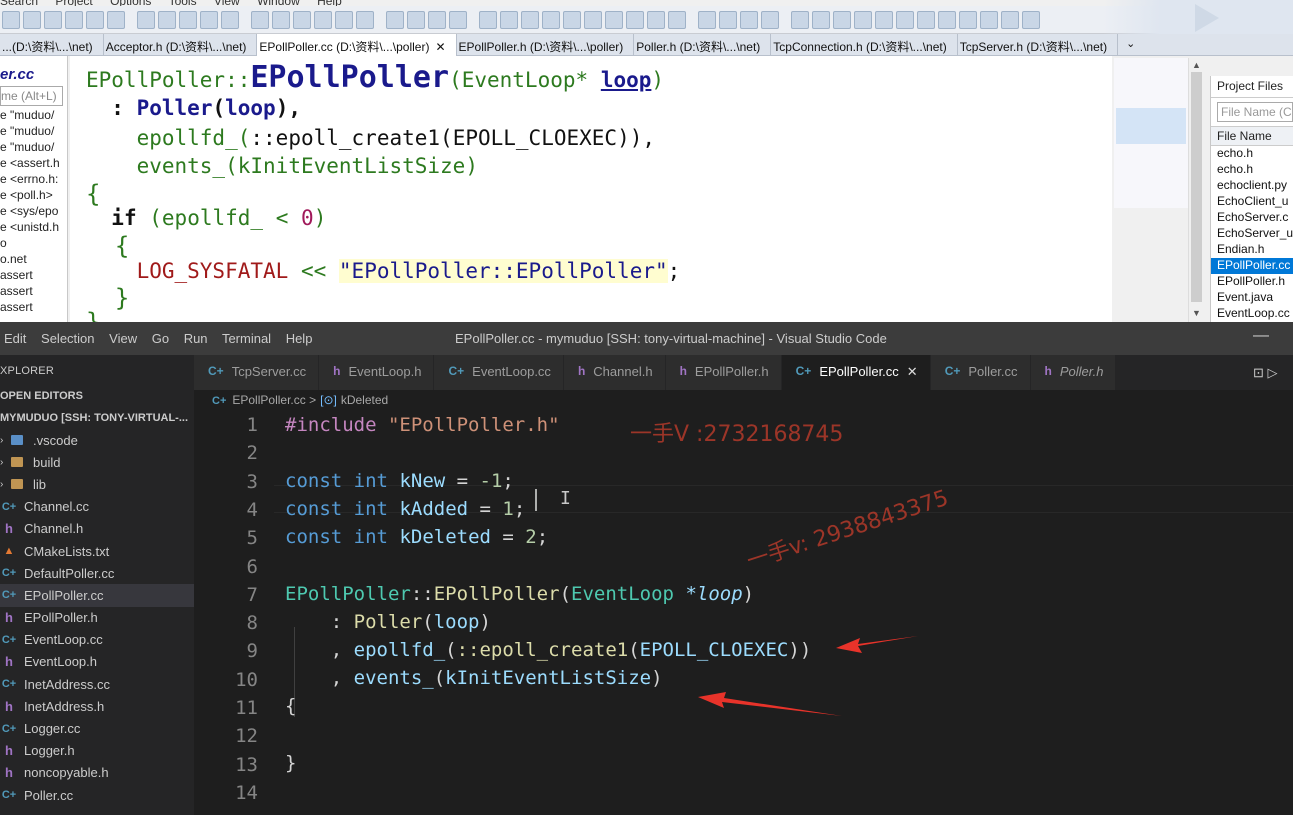 The image size is (1293, 815). I want to click on si-scrollbar: ▲ ▼, so click(1196, 190).